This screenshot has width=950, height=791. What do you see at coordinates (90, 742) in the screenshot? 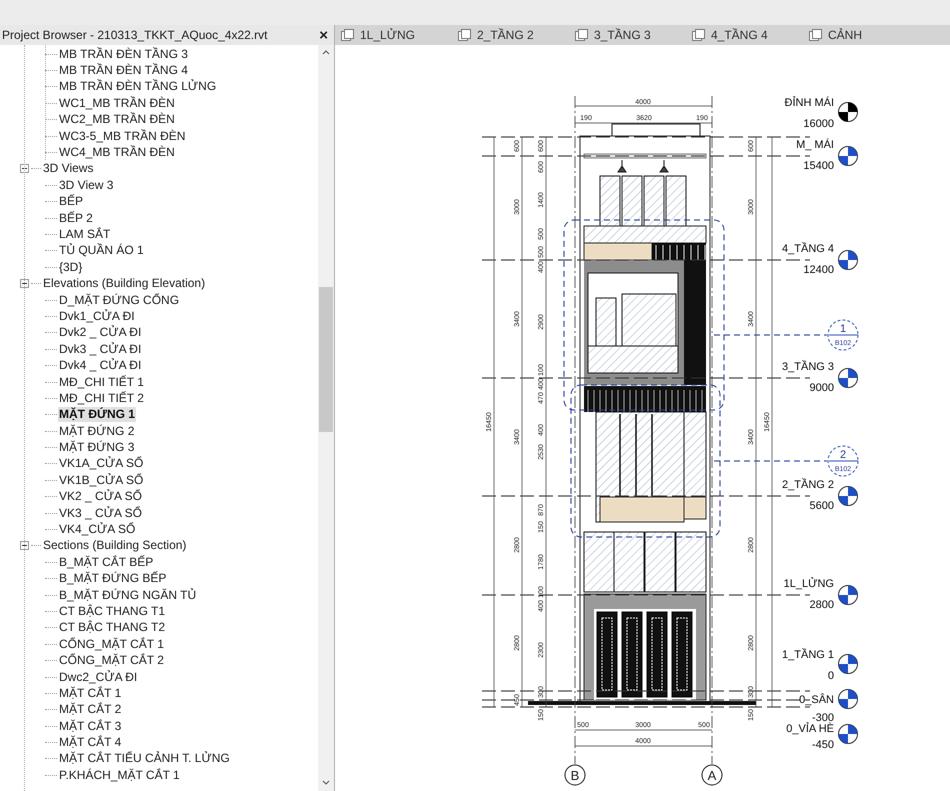
I see `tree-item: MẶT CẮT 4` at bounding box center [90, 742].